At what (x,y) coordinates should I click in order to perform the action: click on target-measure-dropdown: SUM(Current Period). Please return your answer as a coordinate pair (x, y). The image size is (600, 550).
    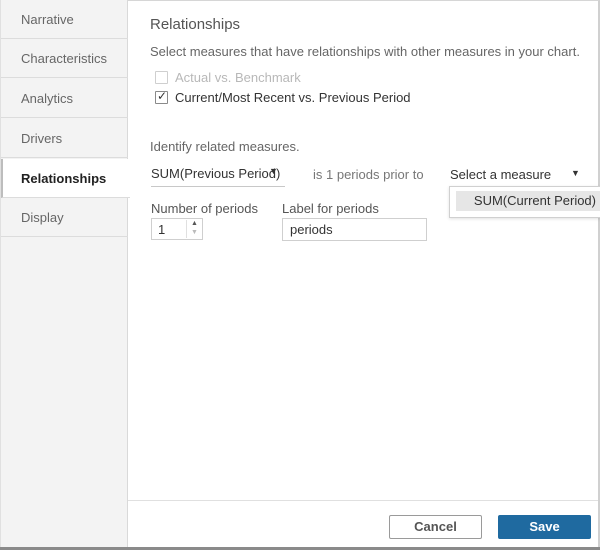
    Looking at the image, I should click on (524, 202).